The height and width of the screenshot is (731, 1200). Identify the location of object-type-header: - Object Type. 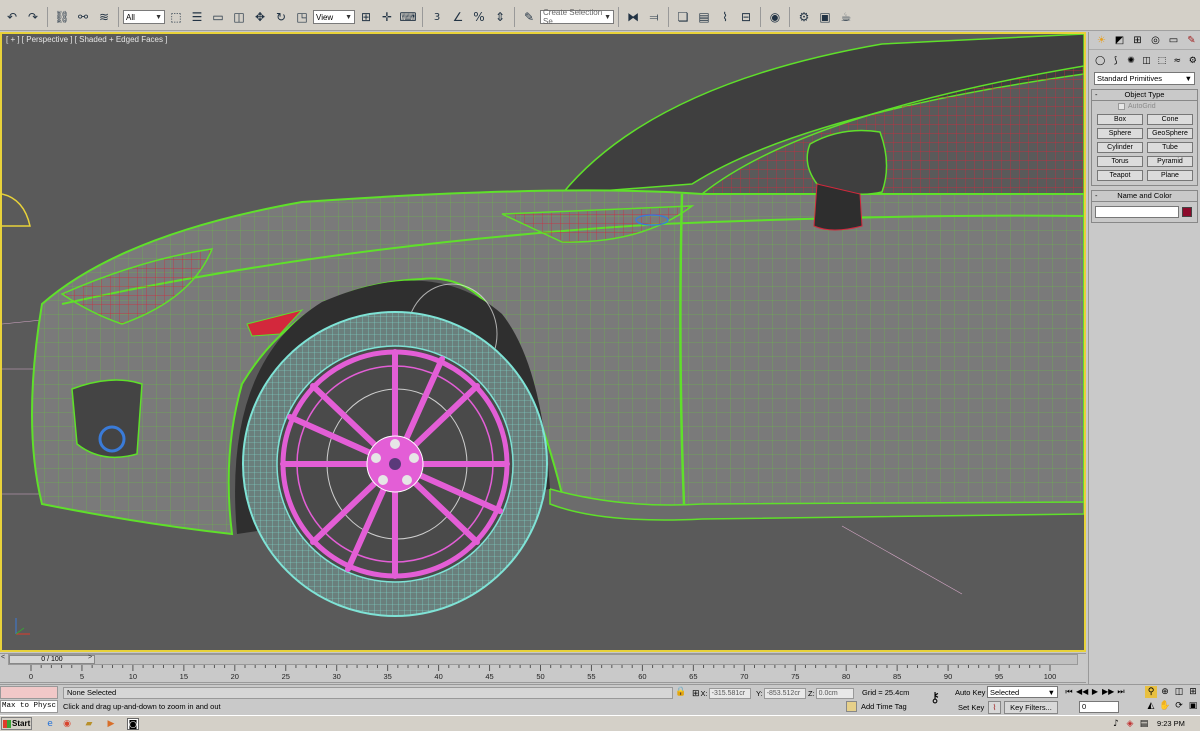
(1144, 95).